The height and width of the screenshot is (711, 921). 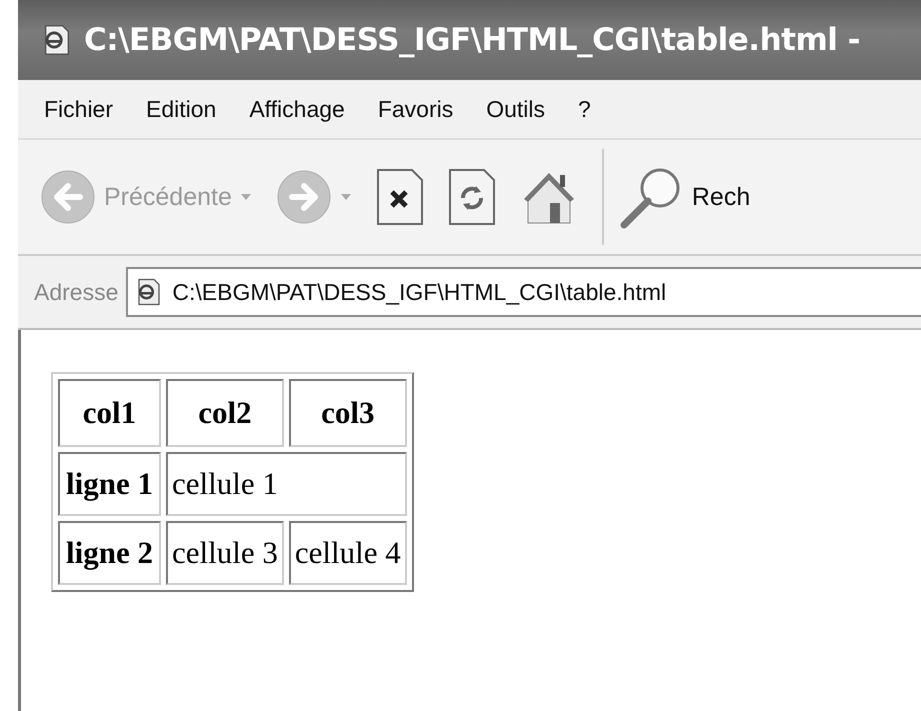 What do you see at coordinates (109, 484) in the screenshot?
I see `row-header: ligne 1` at bounding box center [109, 484].